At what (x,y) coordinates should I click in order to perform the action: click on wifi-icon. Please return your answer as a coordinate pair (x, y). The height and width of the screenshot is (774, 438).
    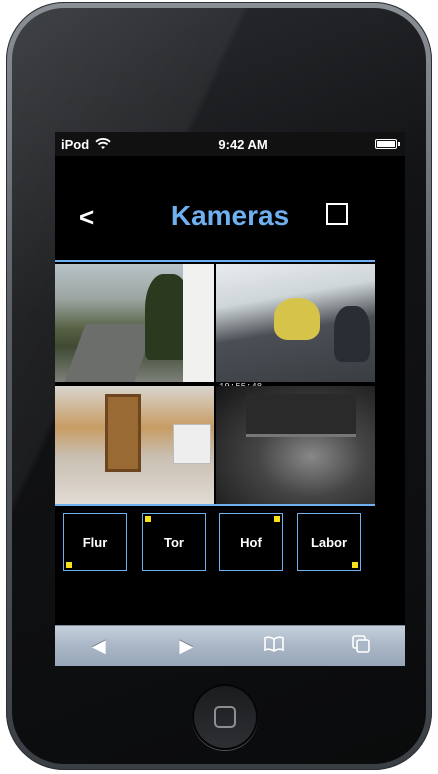
    Looking at the image, I should click on (103, 143).